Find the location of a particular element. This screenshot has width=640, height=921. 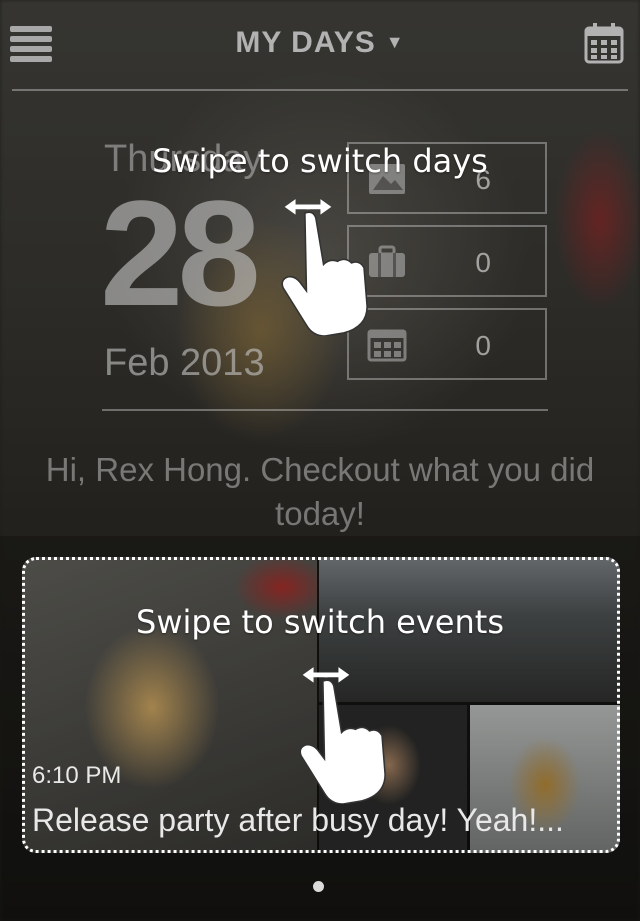

page-title-label: MY DAYS is located at coordinates (305, 42).